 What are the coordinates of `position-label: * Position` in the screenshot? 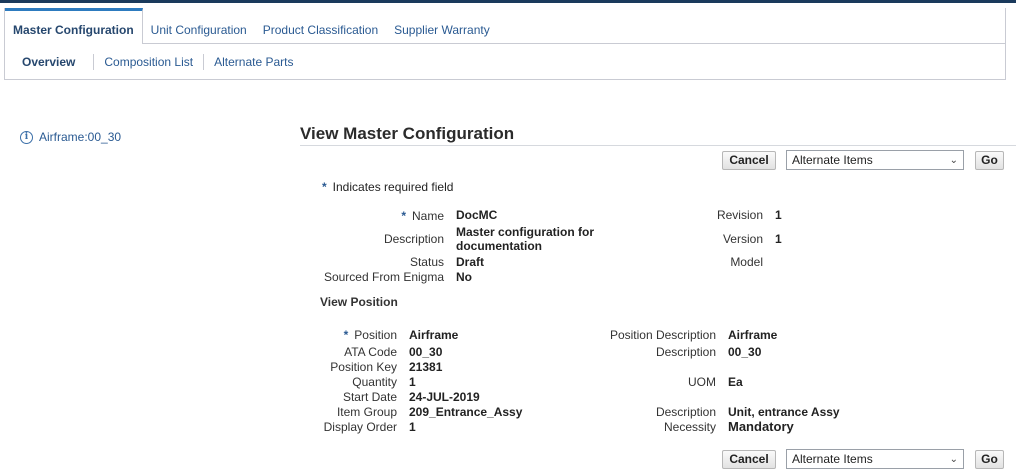 It's located at (370, 335).